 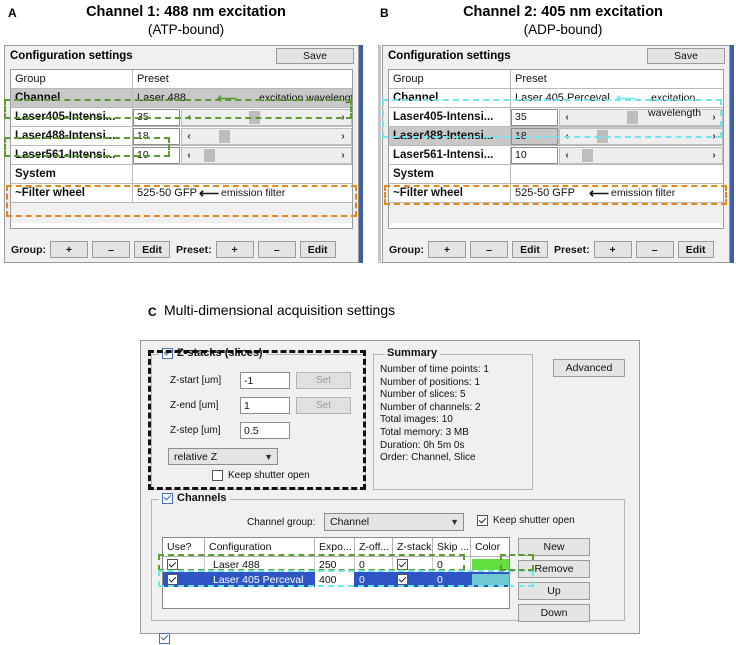 What do you see at coordinates (534, 117) in the screenshot?
I see `laser405-intensity-input-b: 35` at bounding box center [534, 117].